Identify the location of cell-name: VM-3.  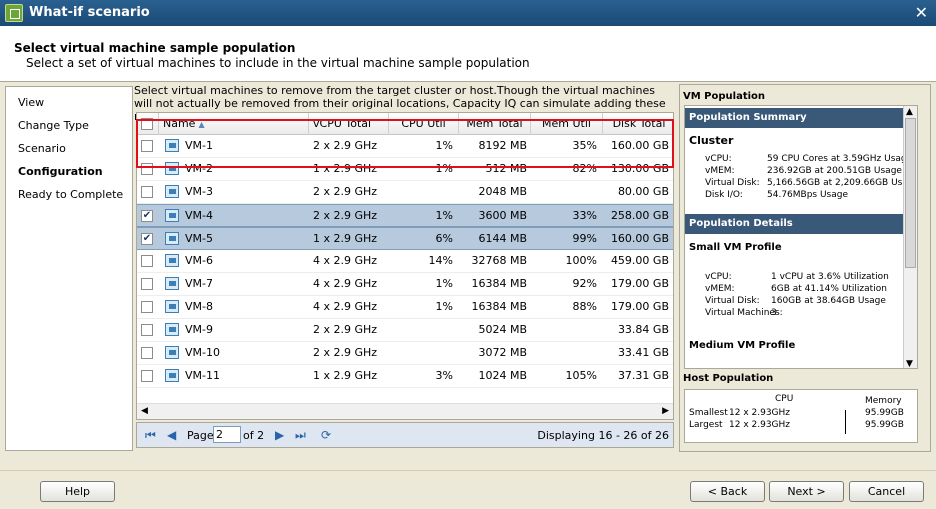
(199, 191).